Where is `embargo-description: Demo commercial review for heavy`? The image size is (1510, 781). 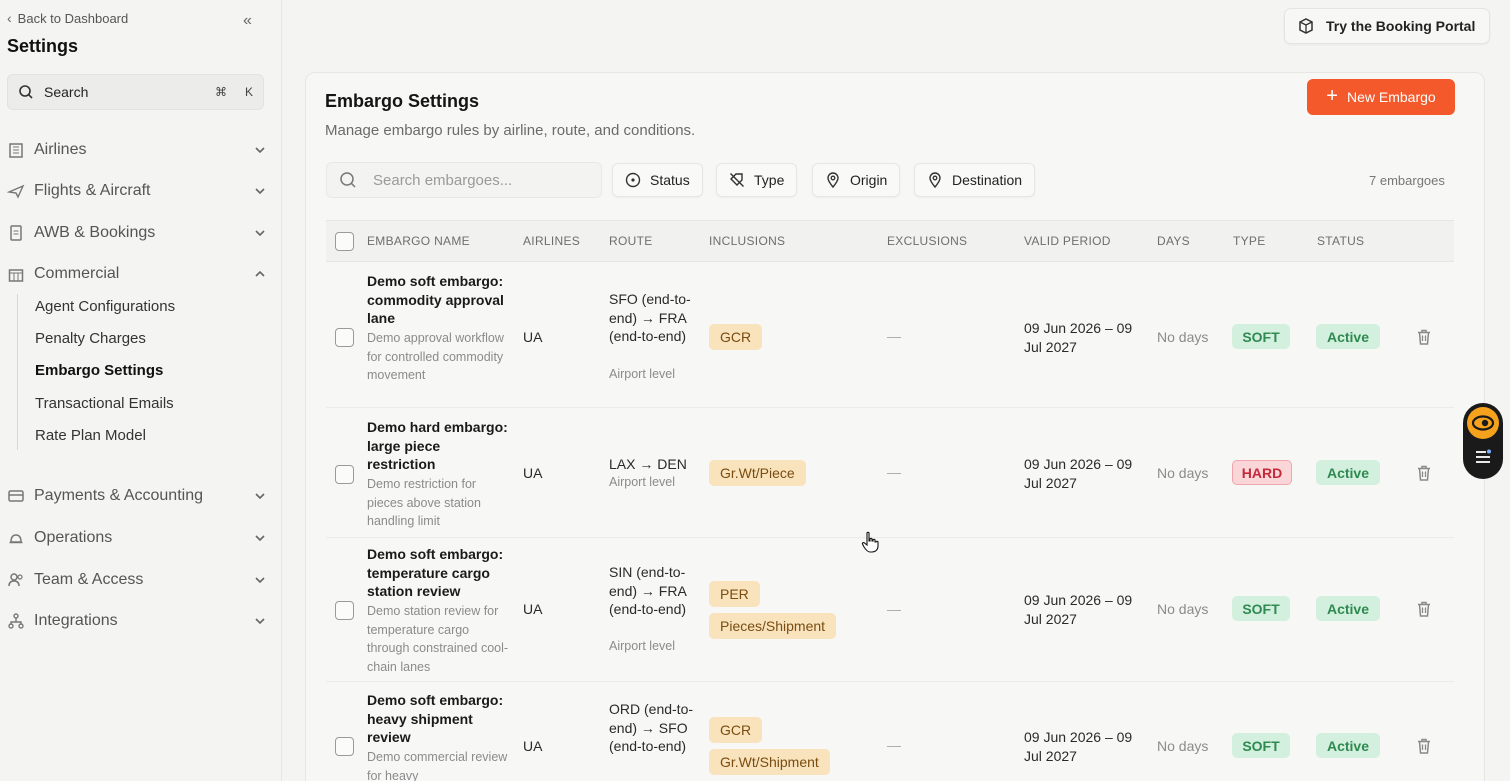
embargo-description: Demo commercial review for heavy is located at coordinates (437, 765).